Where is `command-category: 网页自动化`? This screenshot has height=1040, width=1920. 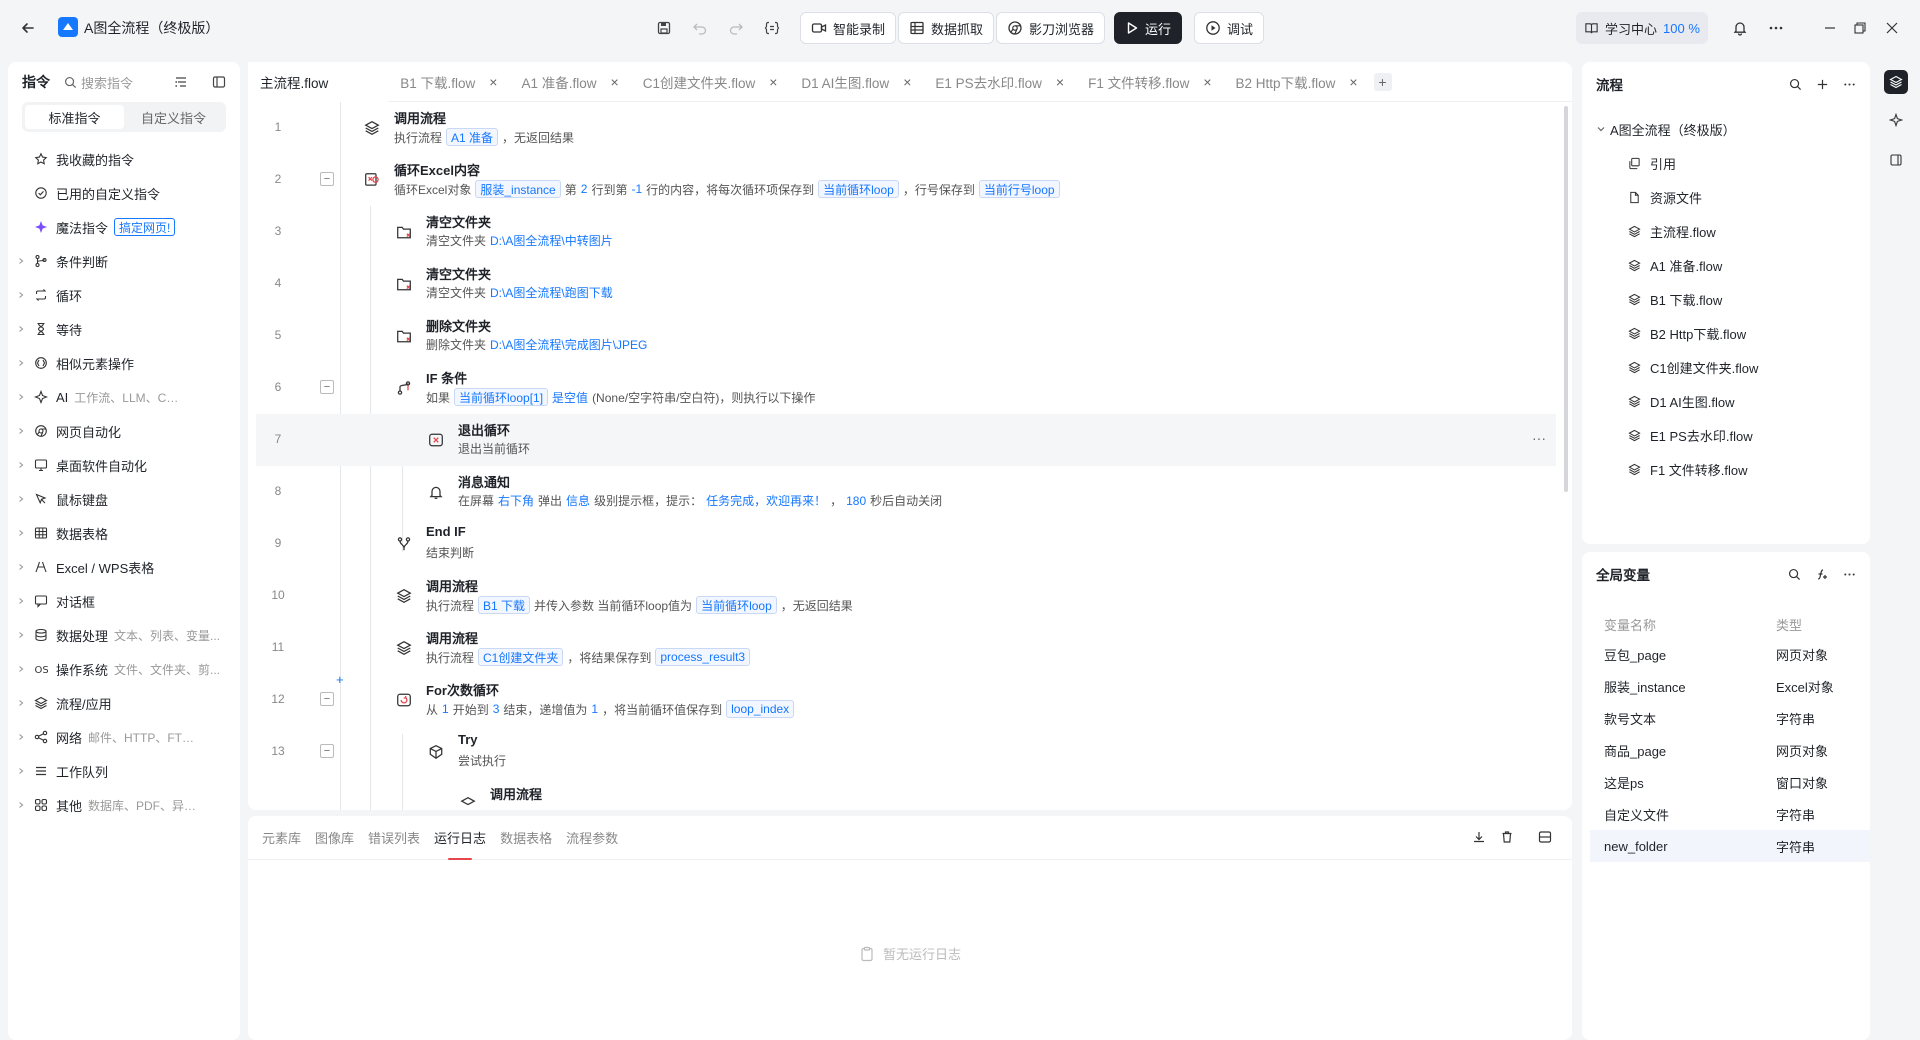
command-category: 网页自动化 is located at coordinates (124, 431).